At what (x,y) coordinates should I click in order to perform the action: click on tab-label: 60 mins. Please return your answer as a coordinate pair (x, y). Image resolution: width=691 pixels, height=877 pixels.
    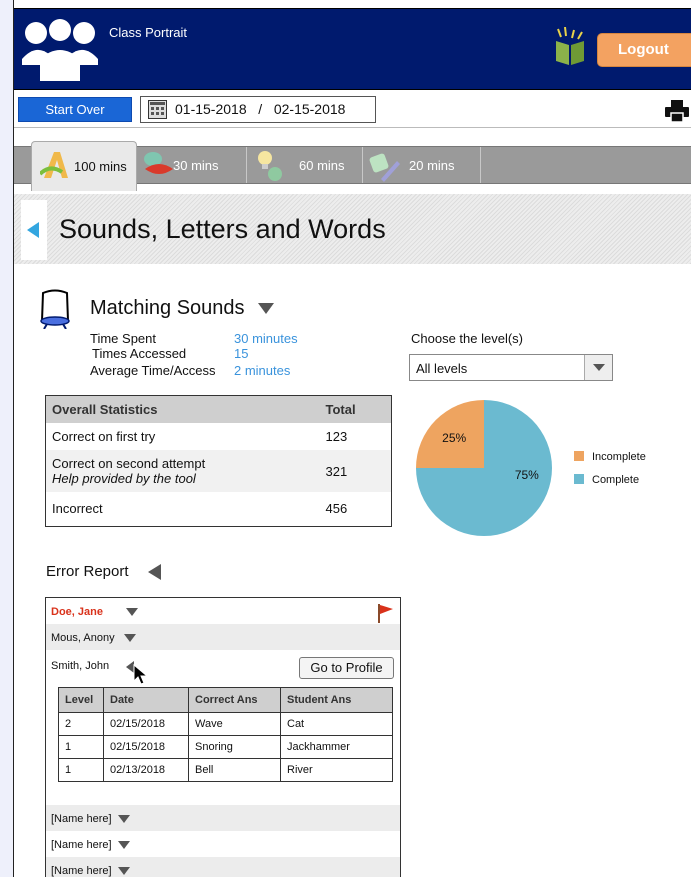
    Looking at the image, I should click on (322, 165).